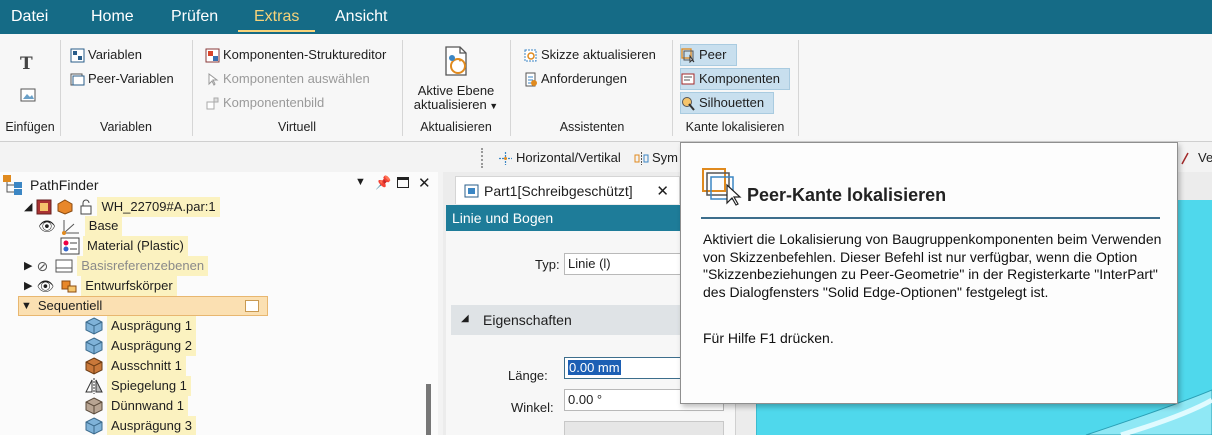 This screenshot has height=435, width=1212. What do you see at coordinates (456, 90) in the screenshot?
I see `aktive-ebene-label-1: Aktive Ebene` at bounding box center [456, 90].